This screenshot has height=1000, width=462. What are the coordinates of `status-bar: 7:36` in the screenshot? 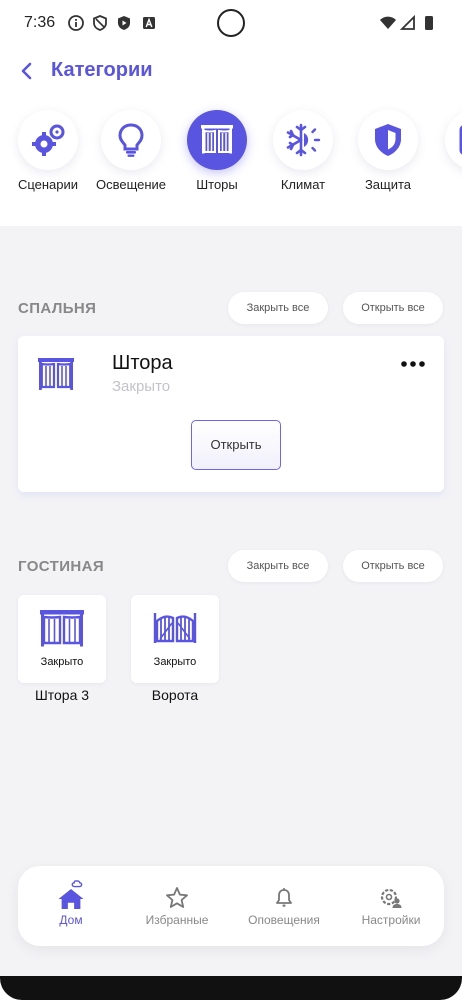 It's located at (231, 24).